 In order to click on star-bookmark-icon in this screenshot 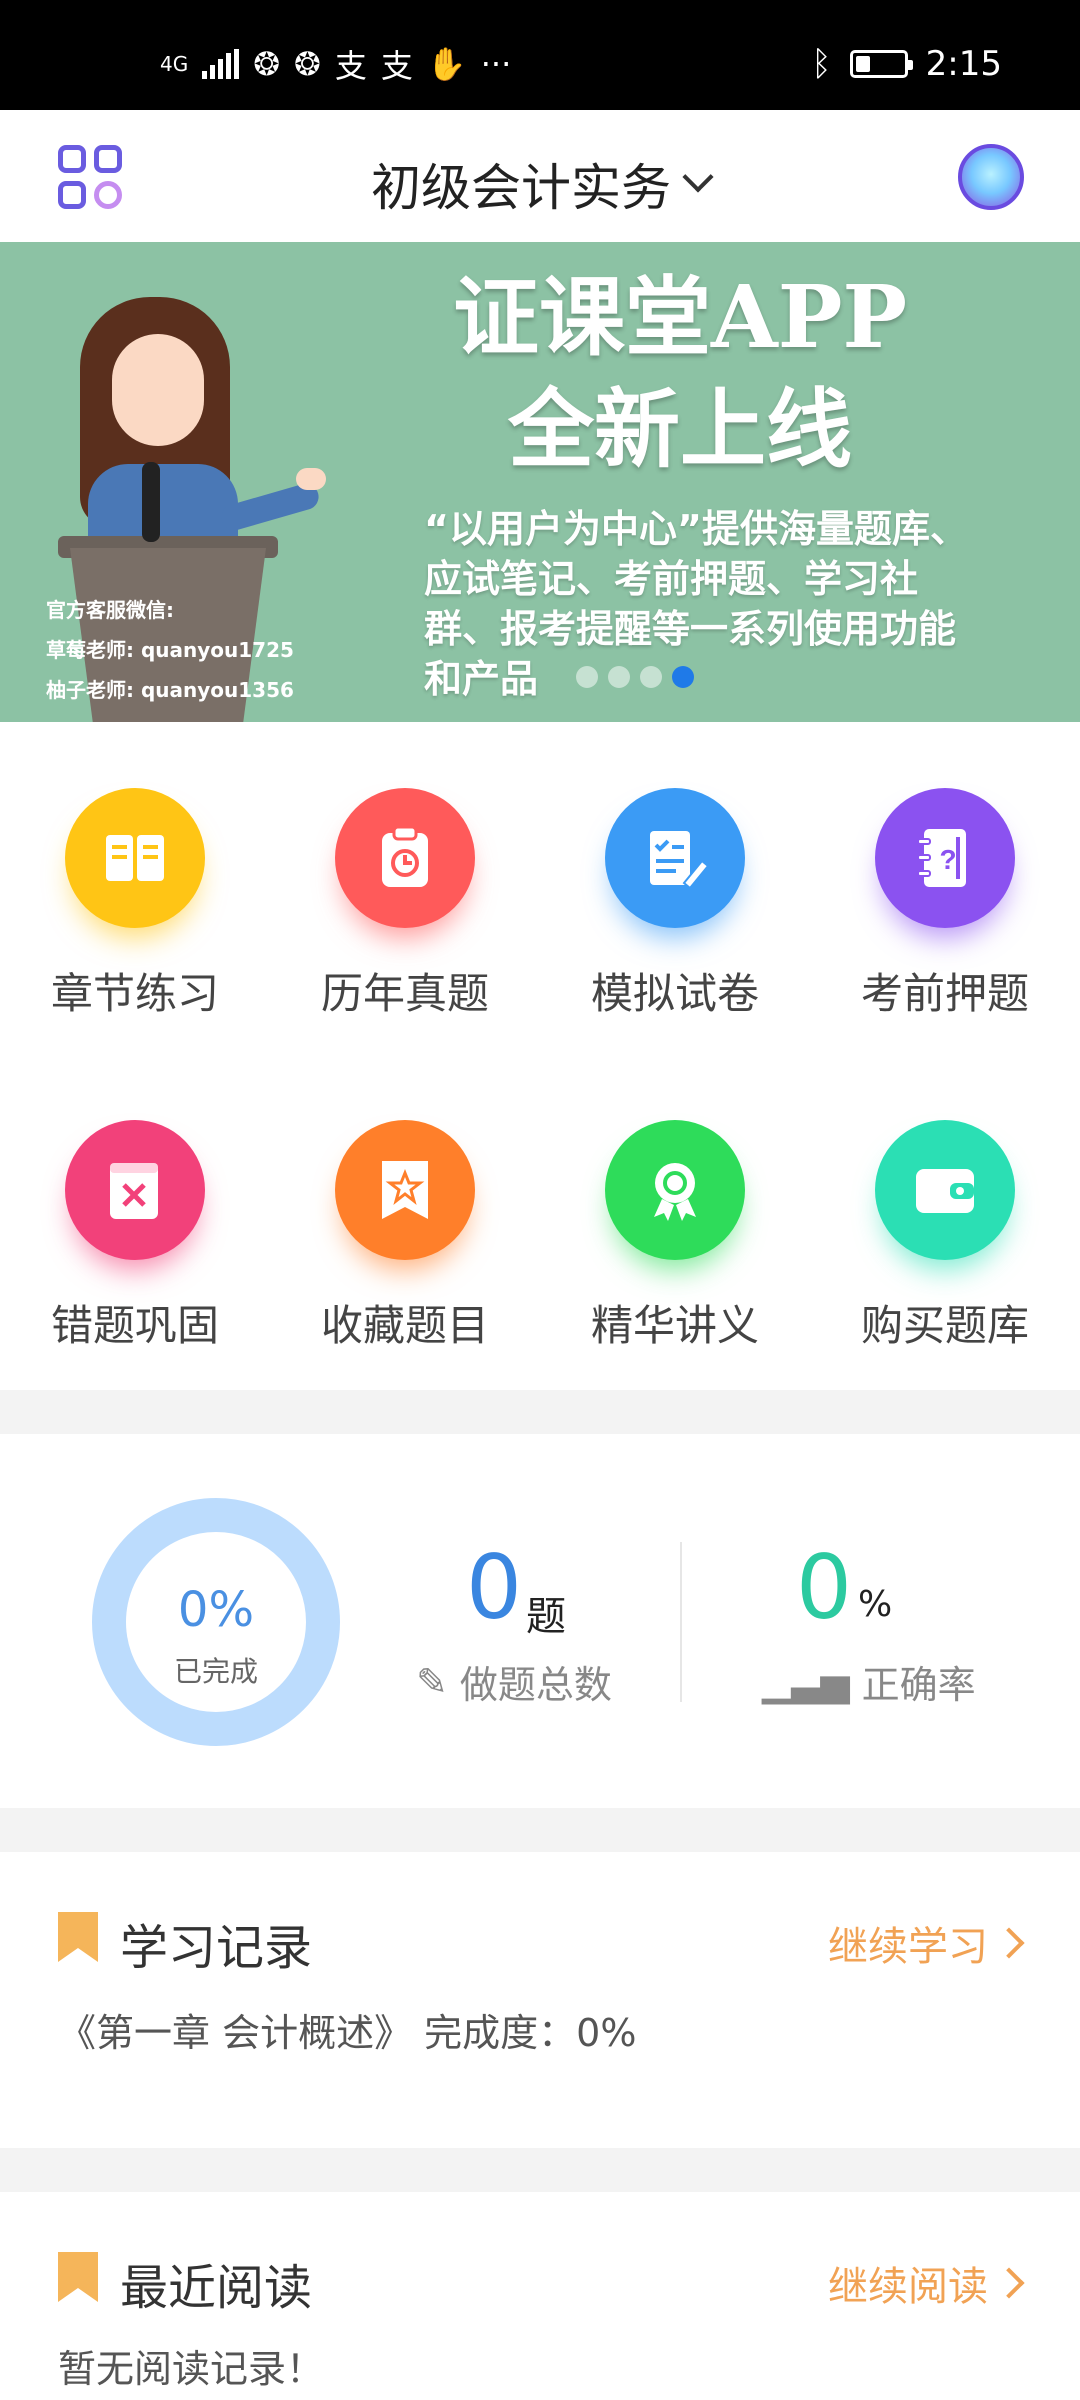, I will do `click(405, 1190)`.